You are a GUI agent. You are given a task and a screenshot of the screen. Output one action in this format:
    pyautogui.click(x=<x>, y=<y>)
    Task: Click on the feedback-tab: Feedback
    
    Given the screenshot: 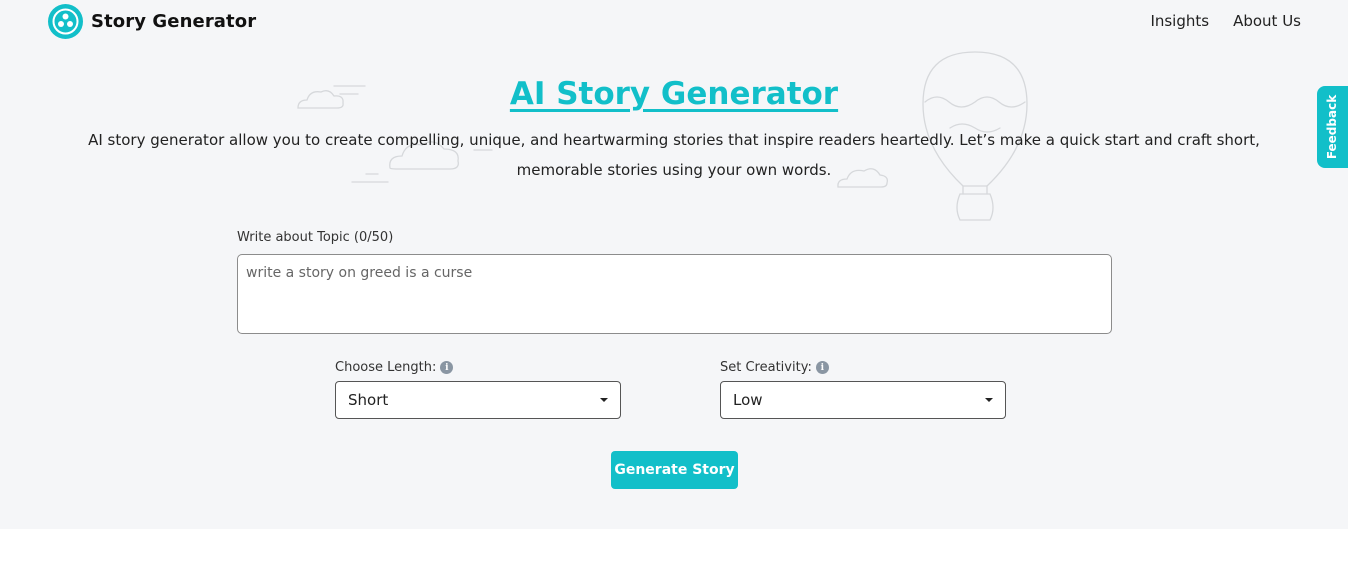 What is the action you would take?
    pyautogui.click(x=1332, y=127)
    